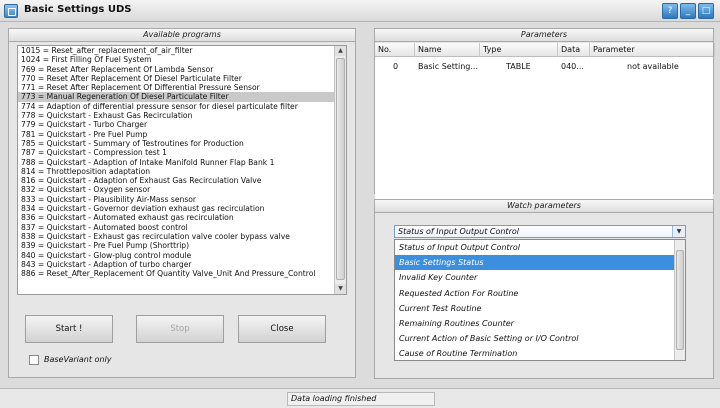 This screenshot has width=720, height=408. I want to click on dropdown-option: Current Test Routine, so click(540, 308).